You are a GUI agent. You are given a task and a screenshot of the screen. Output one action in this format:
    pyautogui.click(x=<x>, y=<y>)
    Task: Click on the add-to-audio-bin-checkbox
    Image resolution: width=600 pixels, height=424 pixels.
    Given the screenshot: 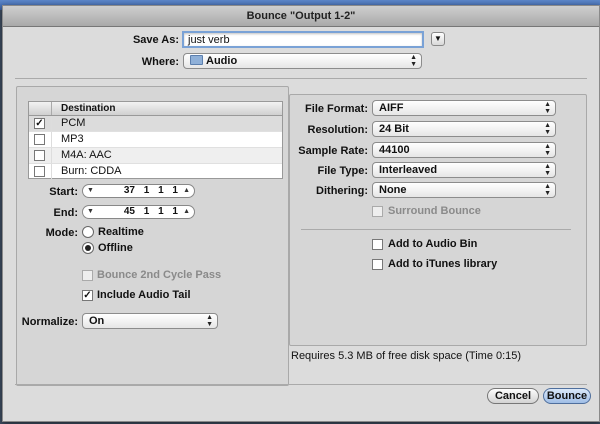 What is the action you would take?
    pyautogui.click(x=377, y=244)
    